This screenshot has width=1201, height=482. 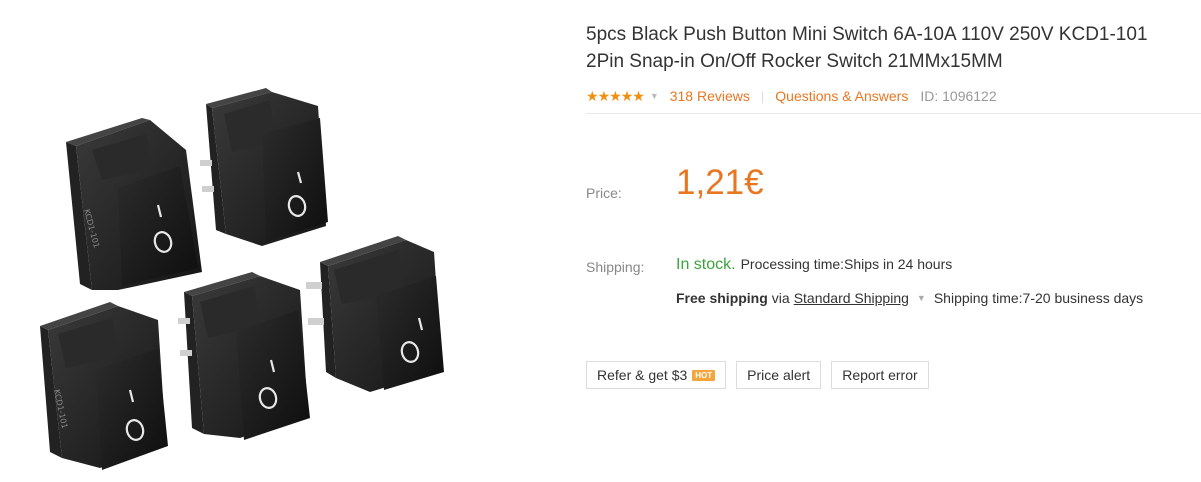 What do you see at coordinates (706, 264) in the screenshot?
I see `in-stock-text: In stock.` at bounding box center [706, 264].